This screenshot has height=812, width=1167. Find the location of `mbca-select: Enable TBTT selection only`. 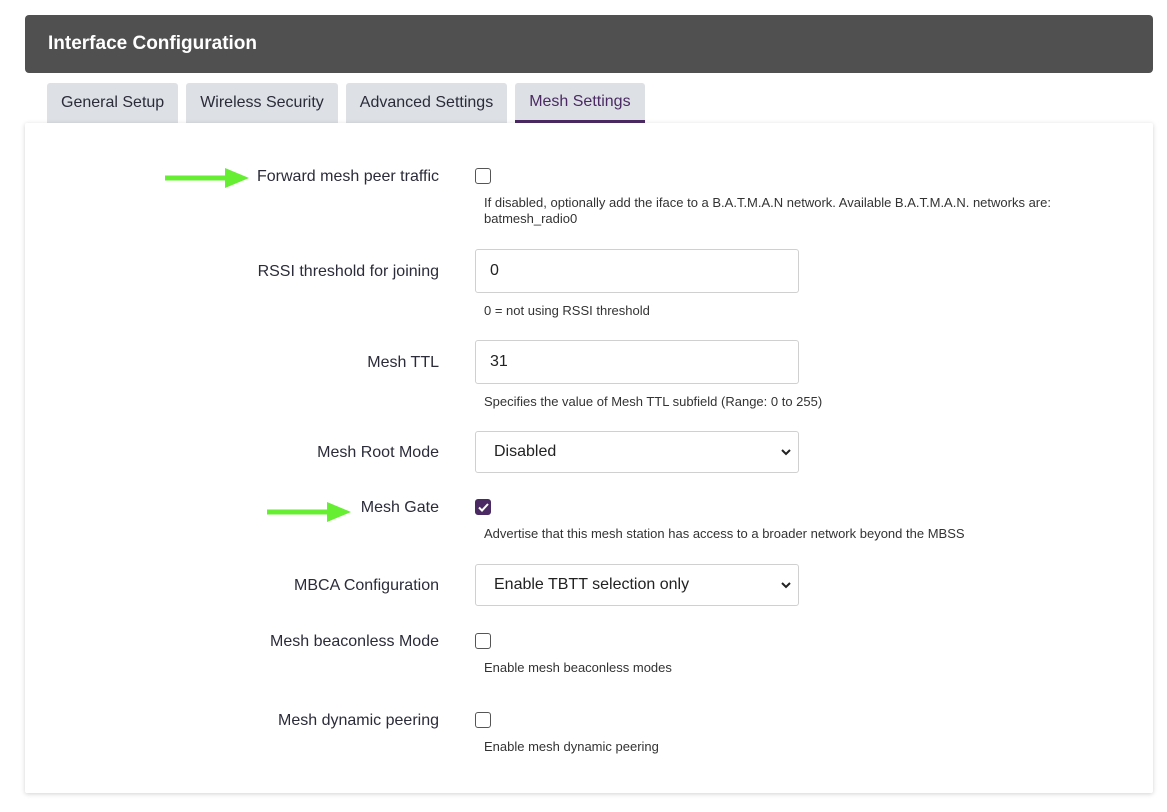

mbca-select: Enable TBTT selection only is located at coordinates (637, 585).